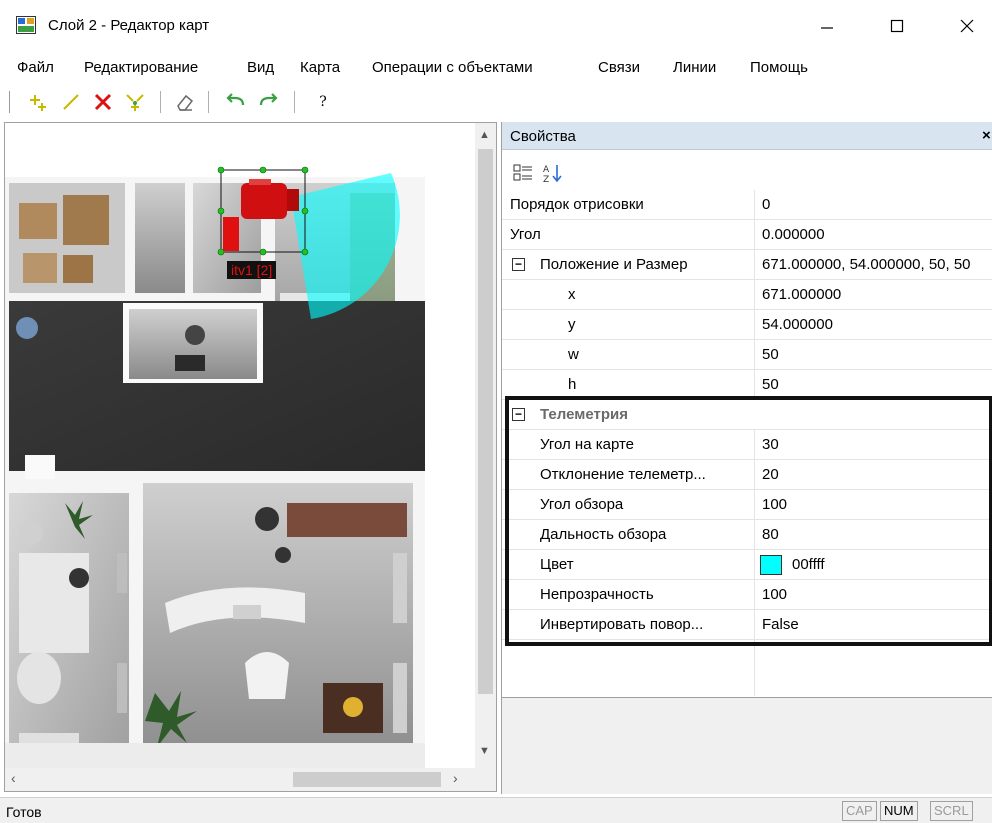 This screenshot has width=992, height=823. What do you see at coordinates (747, 565) in the screenshot?
I see `property-row-color: Цвет 00ffff` at bounding box center [747, 565].